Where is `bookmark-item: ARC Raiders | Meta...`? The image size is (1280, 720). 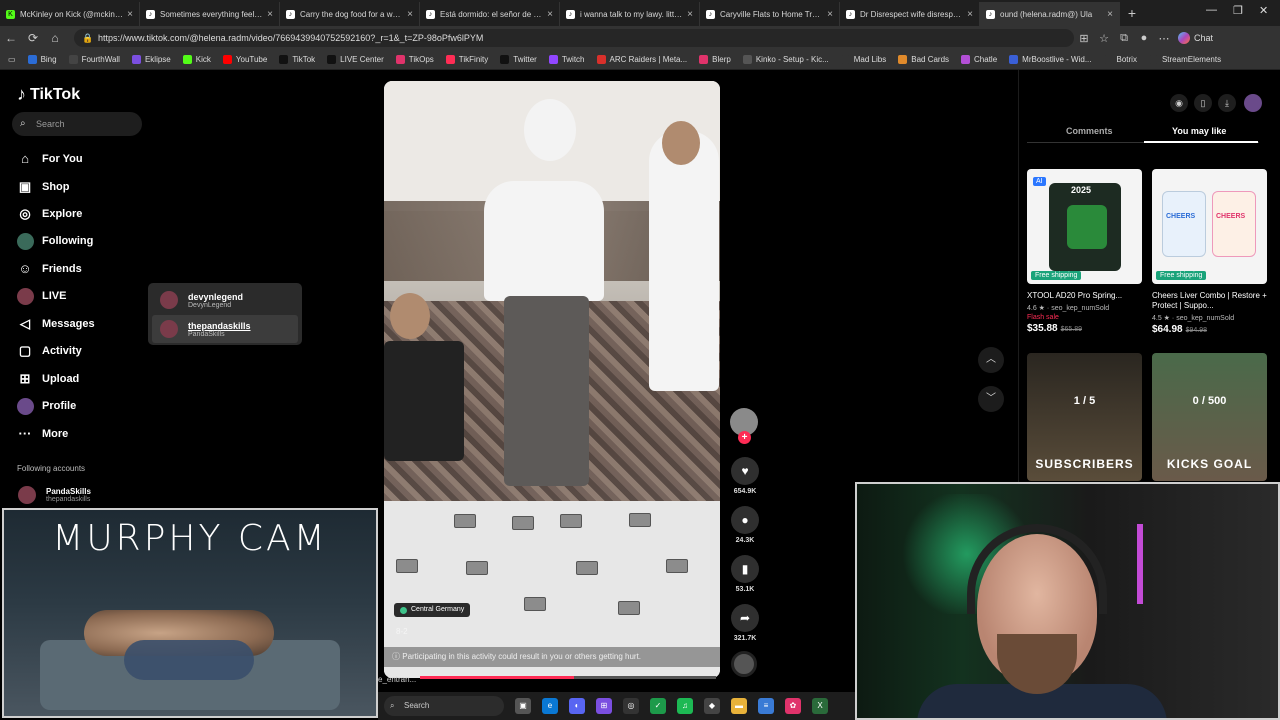
bookmark-item: ARC Raiders | Meta... is located at coordinates (641, 59).